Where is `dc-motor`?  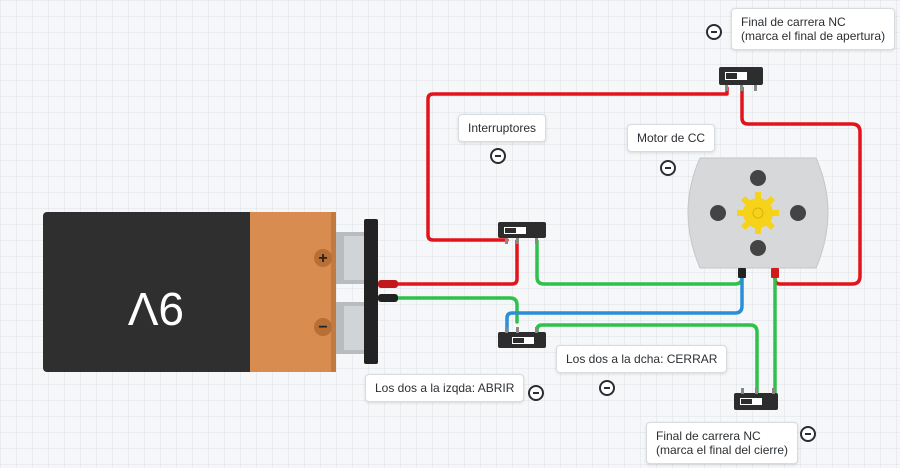 dc-motor is located at coordinates (758, 217).